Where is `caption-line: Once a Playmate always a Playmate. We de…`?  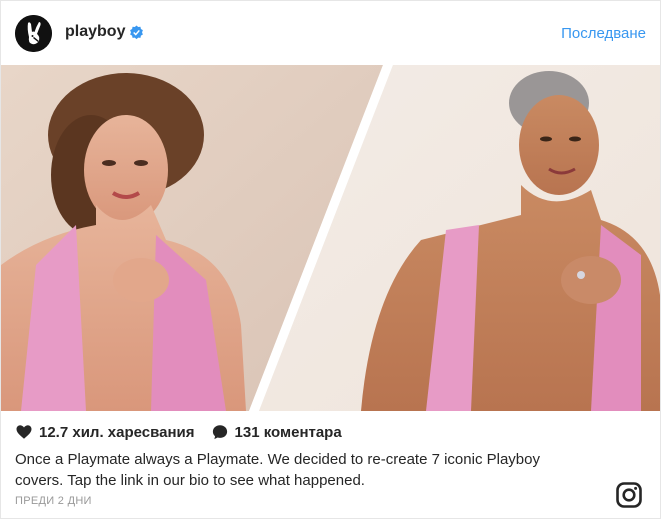 caption-line: Once a Playmate always a Playmate. We de… is located at coordinates (277, 459).